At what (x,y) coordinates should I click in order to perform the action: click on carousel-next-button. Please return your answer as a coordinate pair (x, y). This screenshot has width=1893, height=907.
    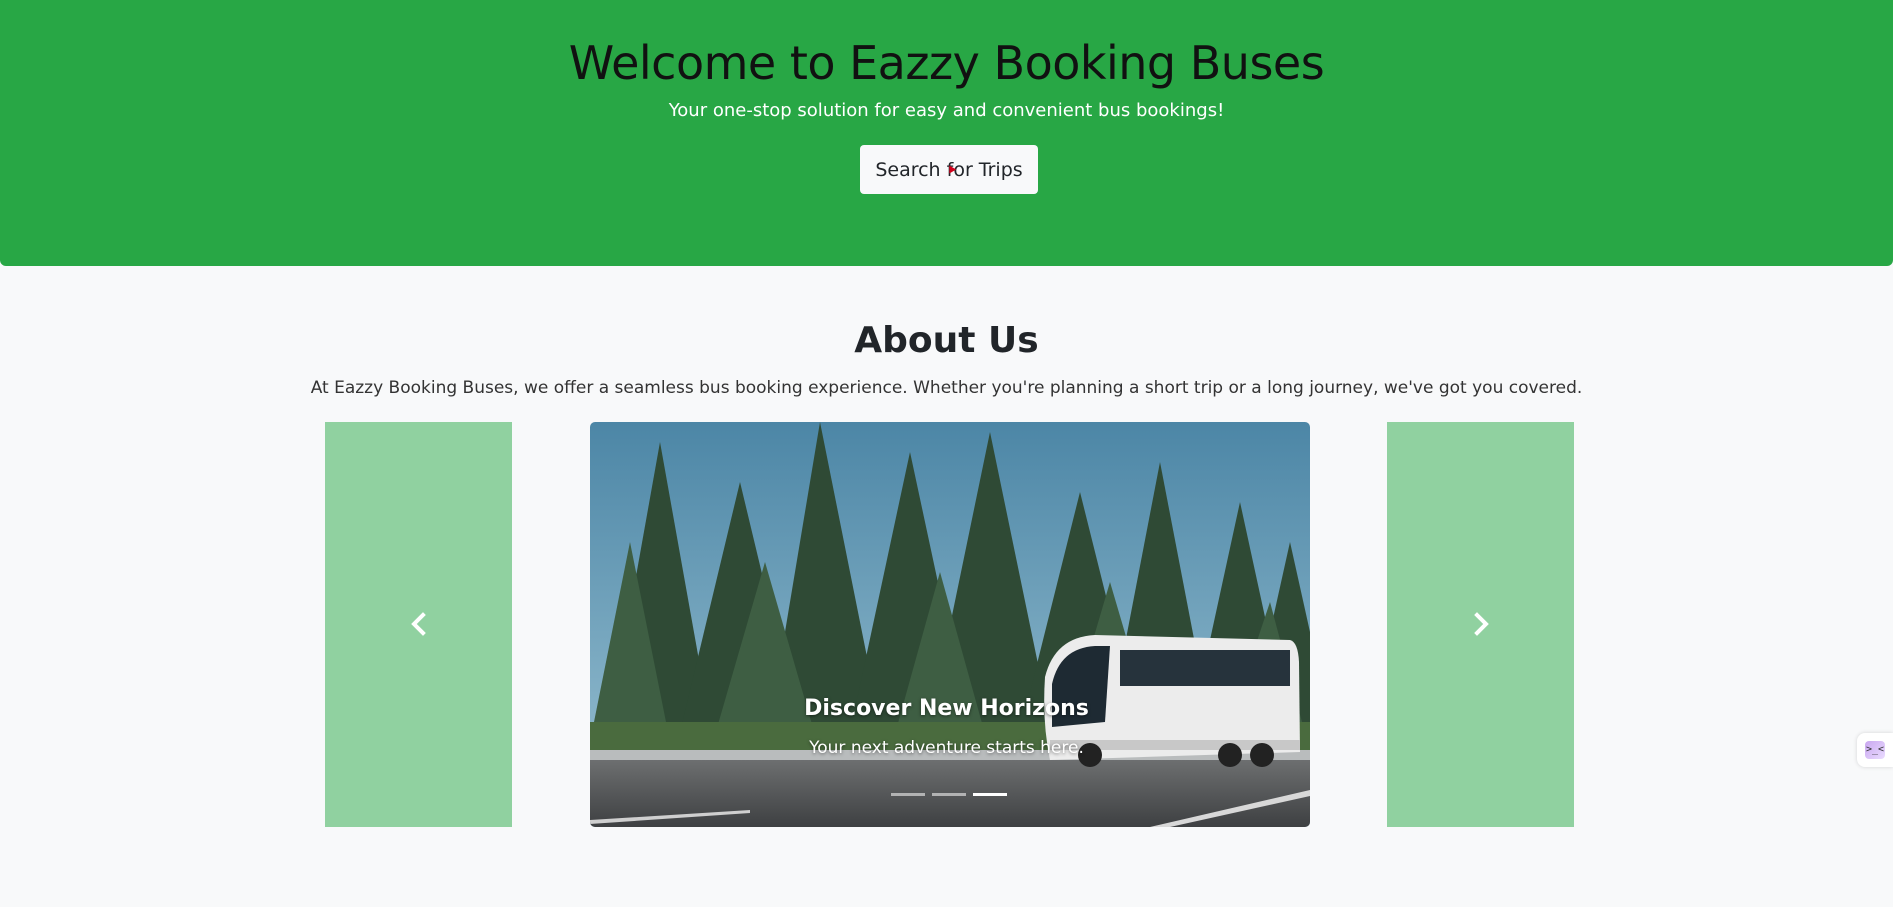
    Looking at the image, I should click on (1480, 624).